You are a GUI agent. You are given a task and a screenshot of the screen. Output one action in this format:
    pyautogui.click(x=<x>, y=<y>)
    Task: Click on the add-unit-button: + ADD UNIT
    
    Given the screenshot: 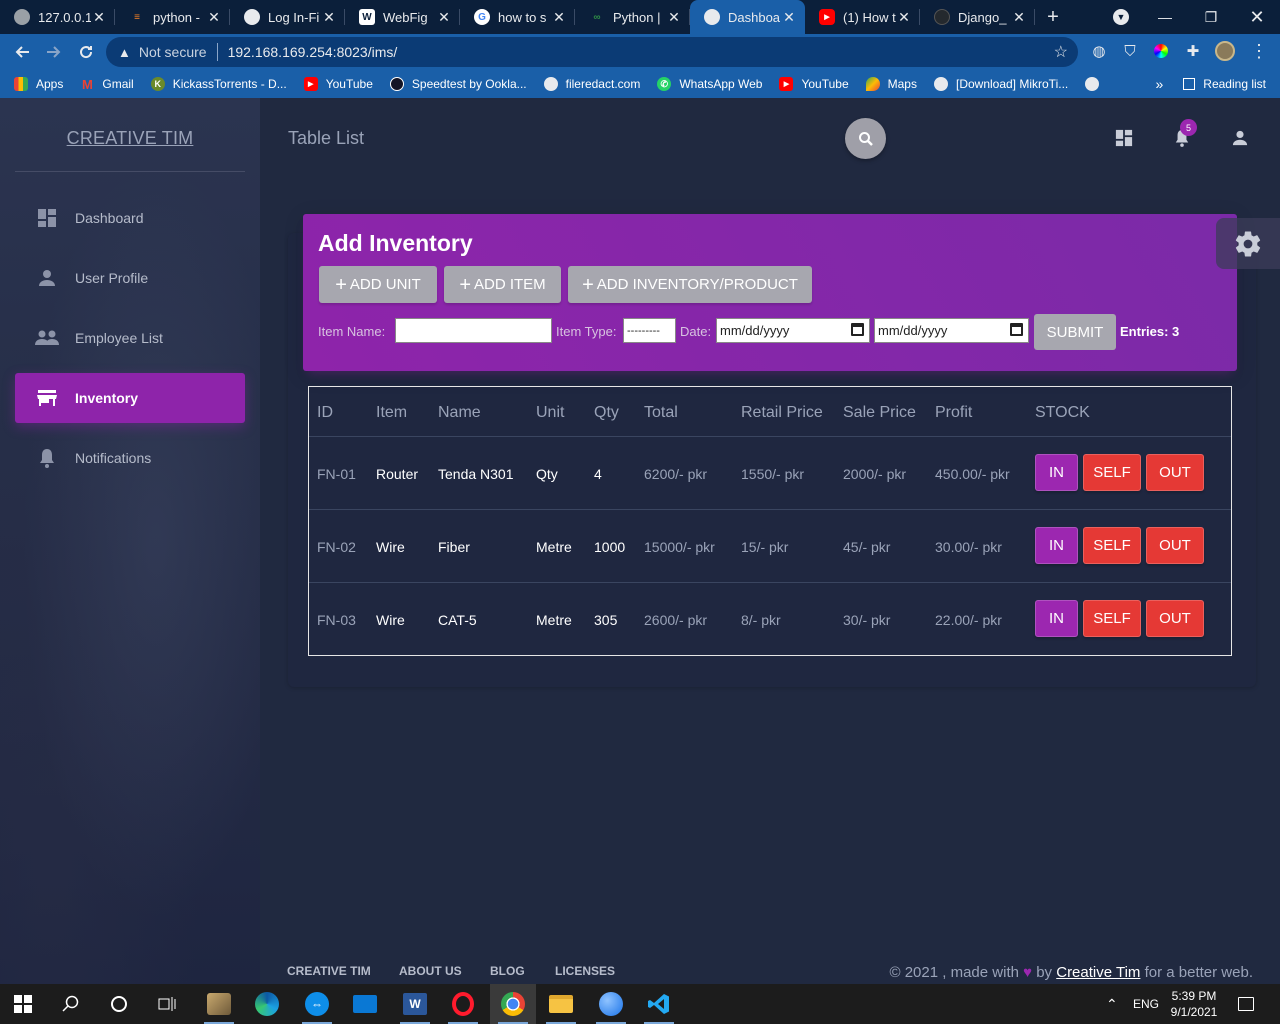 What is the action you would take?
    pyautogui.click(x=378, y=284)
    